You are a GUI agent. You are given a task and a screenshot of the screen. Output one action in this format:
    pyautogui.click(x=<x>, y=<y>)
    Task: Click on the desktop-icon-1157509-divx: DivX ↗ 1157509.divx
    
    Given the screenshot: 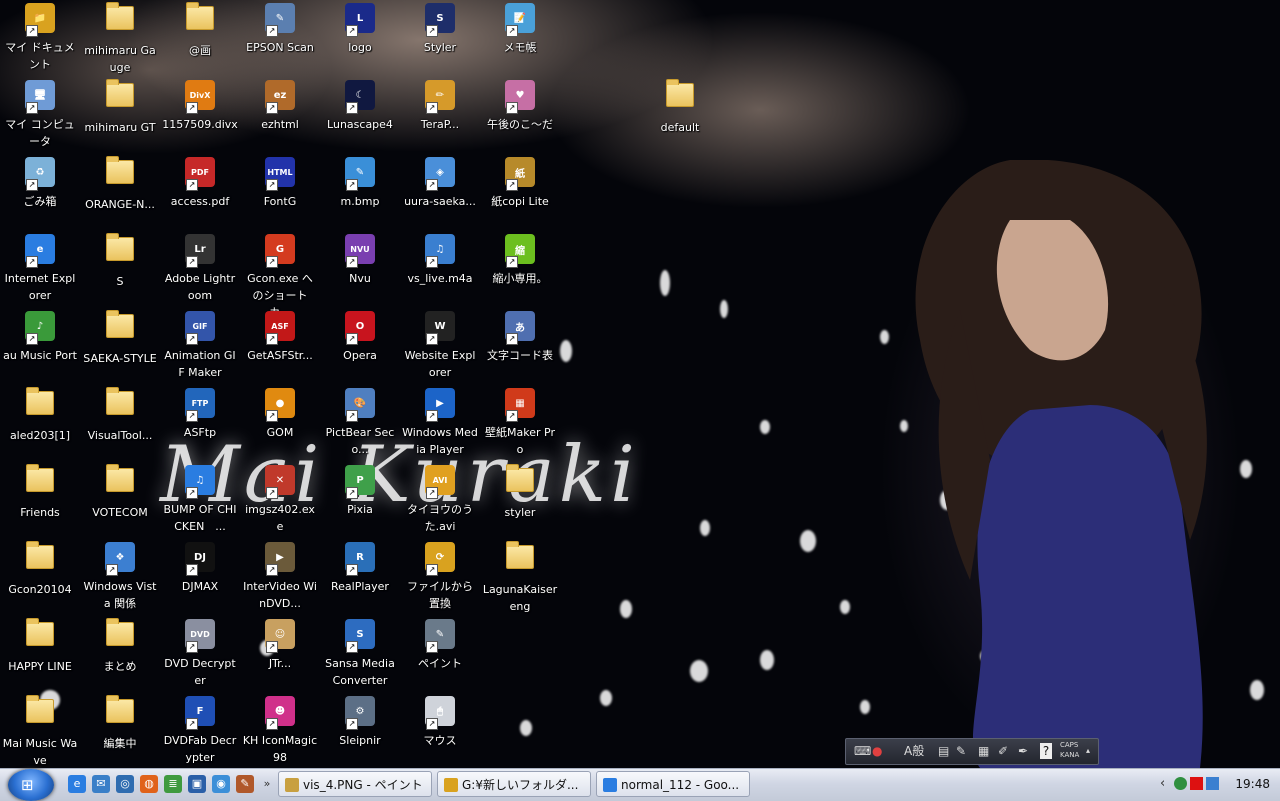 What is the action you would take?
    pyautogui.click(x=200, y=115)
    